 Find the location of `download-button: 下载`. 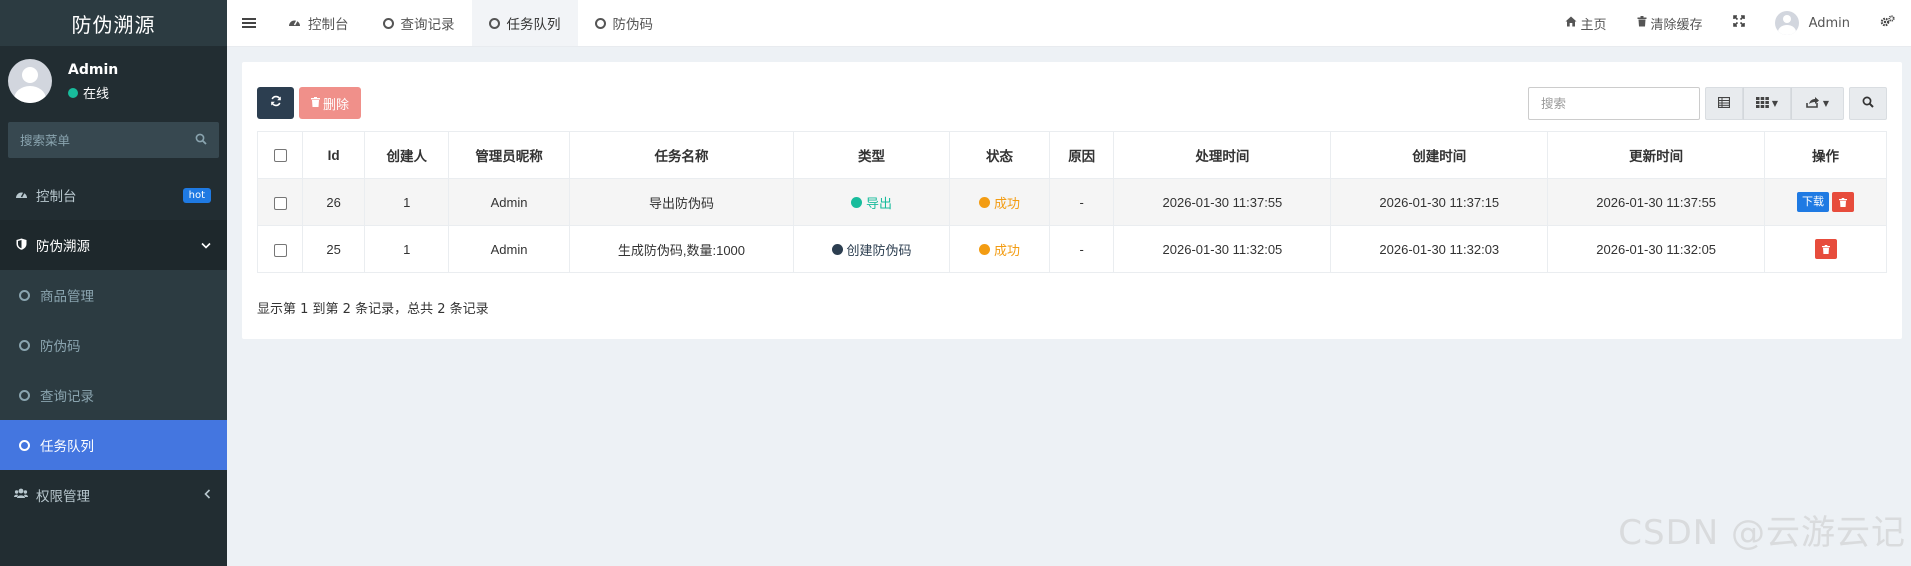

download-button: 下载 is located at coordinates (1813, 202).